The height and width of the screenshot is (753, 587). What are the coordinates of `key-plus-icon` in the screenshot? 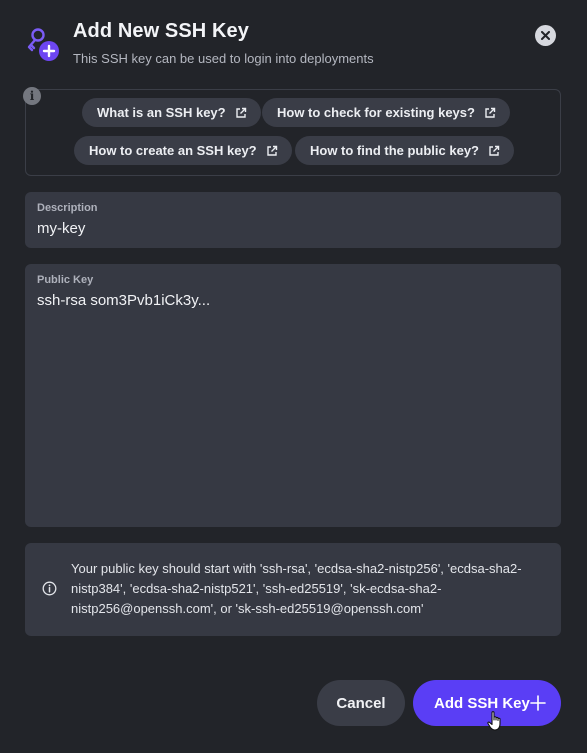 It's located at (43, 44).